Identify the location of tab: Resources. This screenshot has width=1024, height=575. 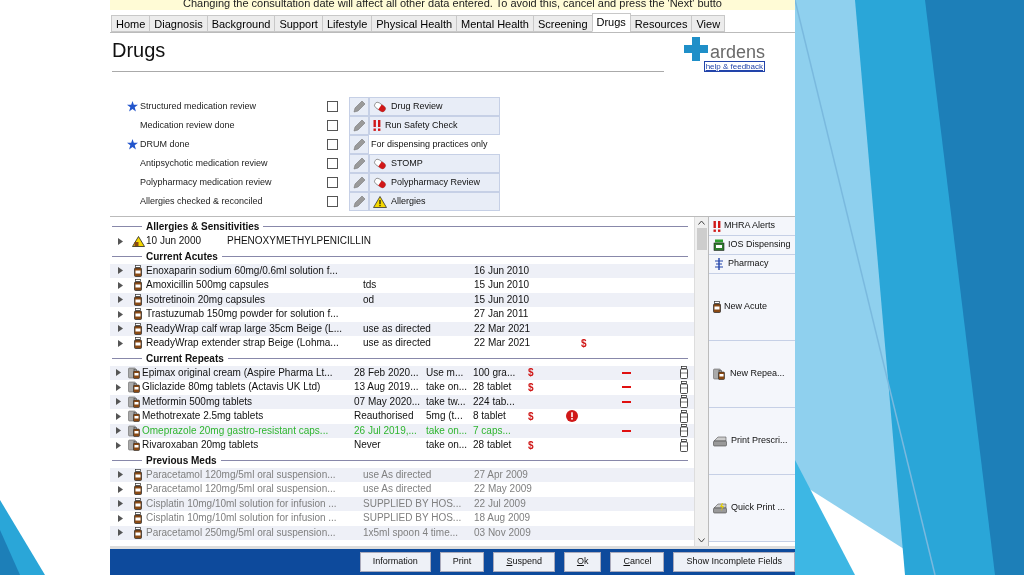
(661, 23).